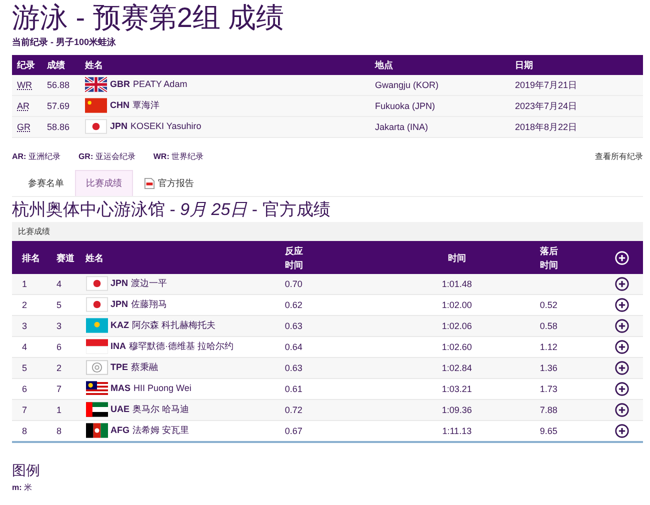 This screenshot has height=505, width=650. I want to click on column-header: 反应 时间, so click(329, 257).